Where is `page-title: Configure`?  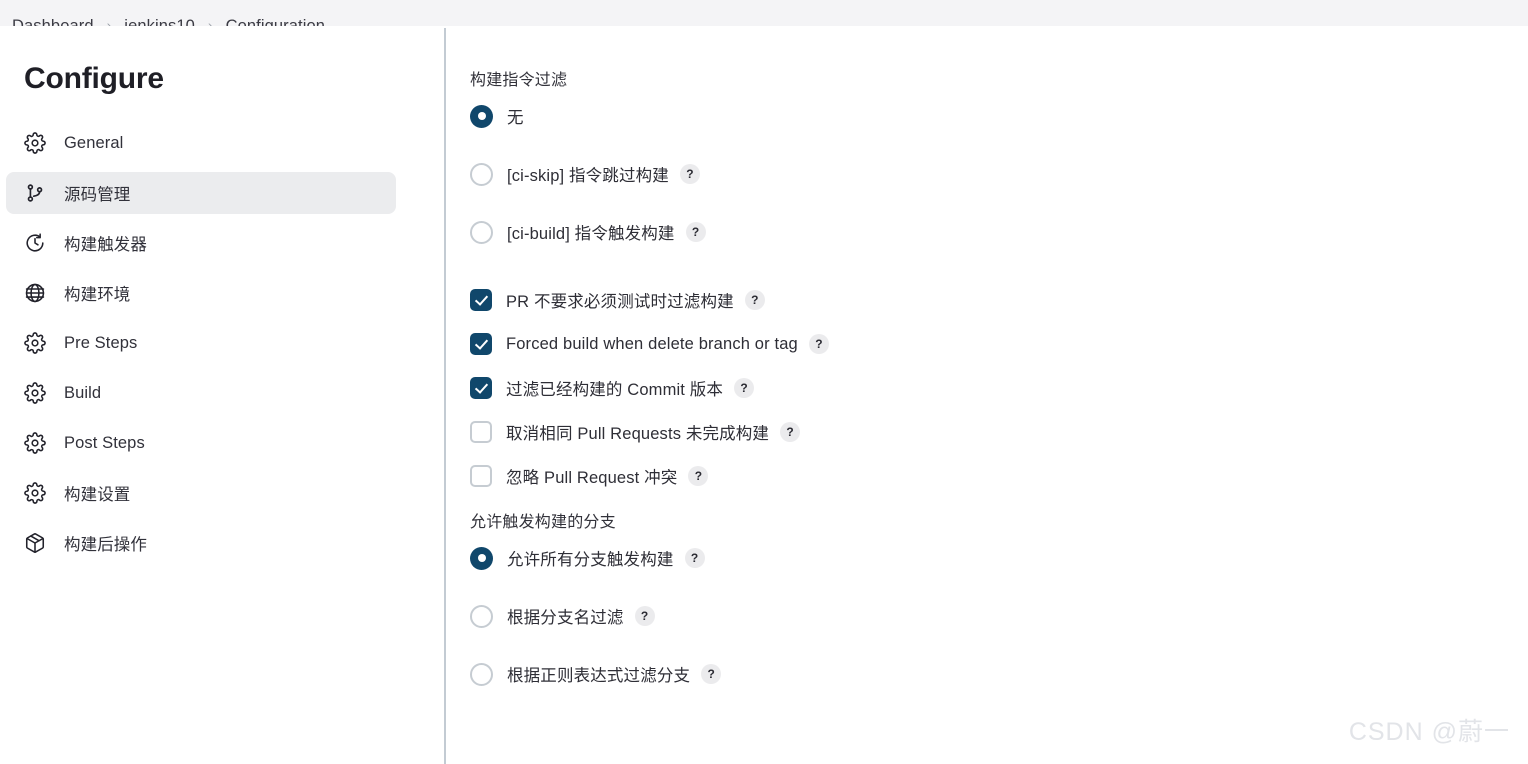 page-title: Configure is located at coordinates (94, 78).